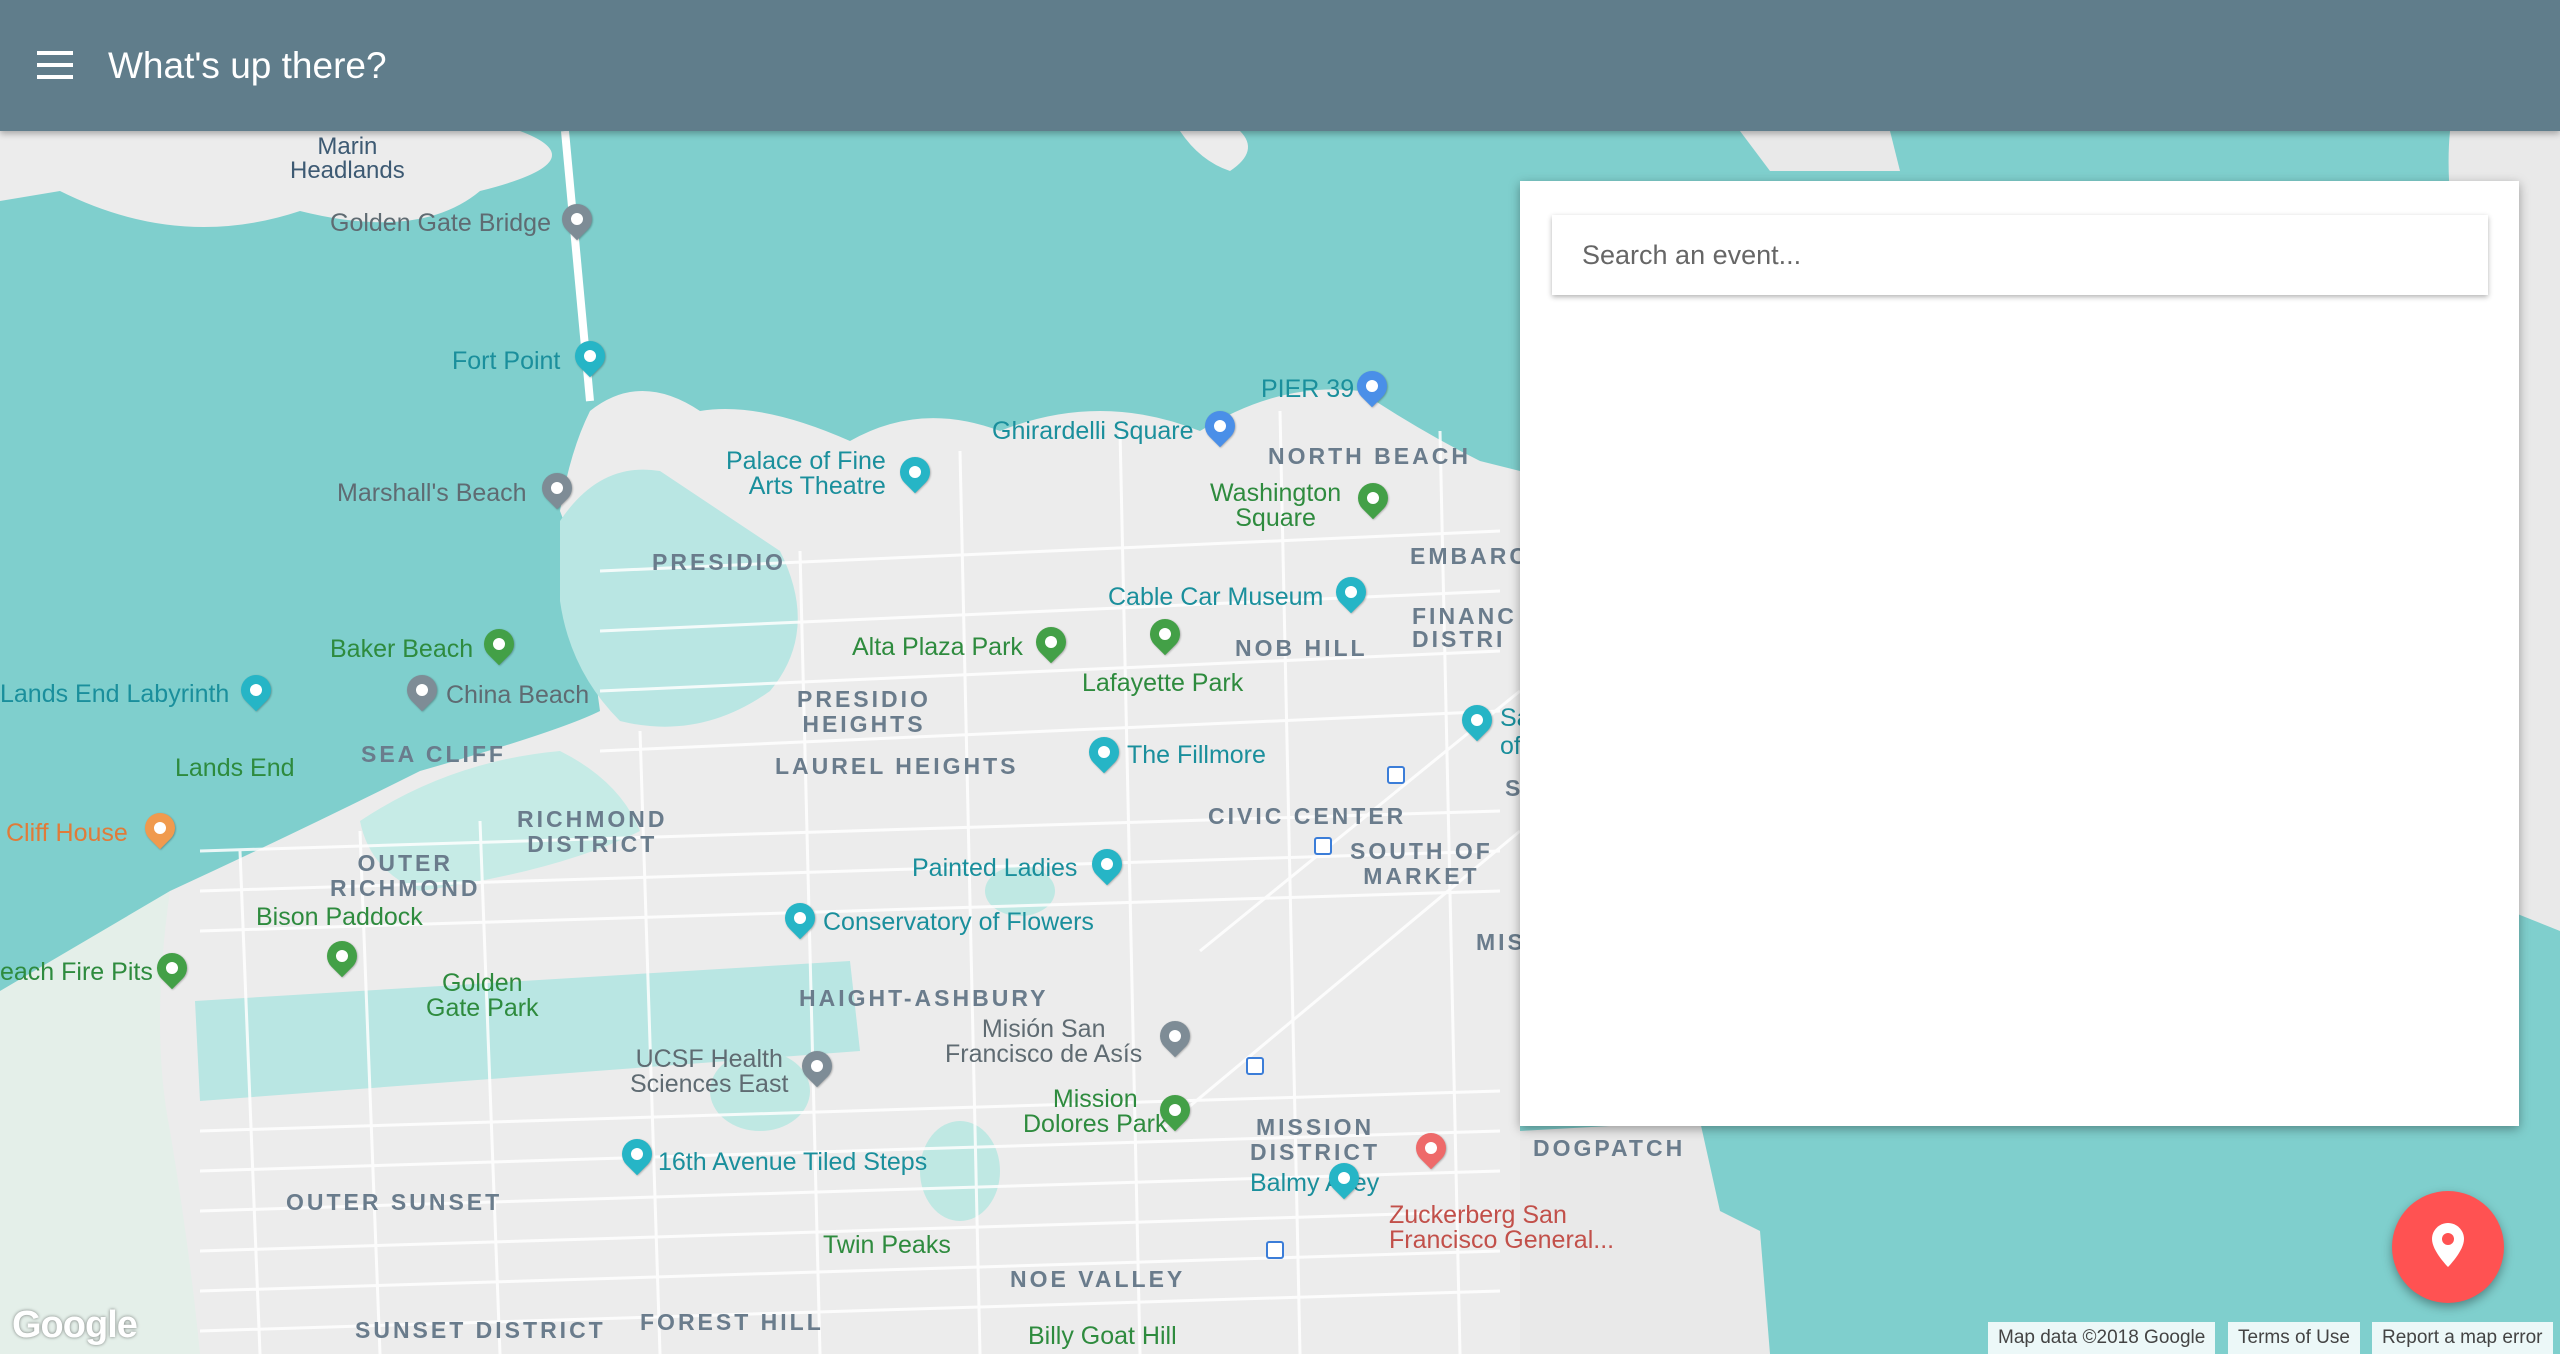 Image resolution: width=2560 pixels, height=1354 pixels. What do you see at coordinates (235, 768) in the screenshot?
I see `label-lands-end: Lands End` at bounding box center [235, 768].